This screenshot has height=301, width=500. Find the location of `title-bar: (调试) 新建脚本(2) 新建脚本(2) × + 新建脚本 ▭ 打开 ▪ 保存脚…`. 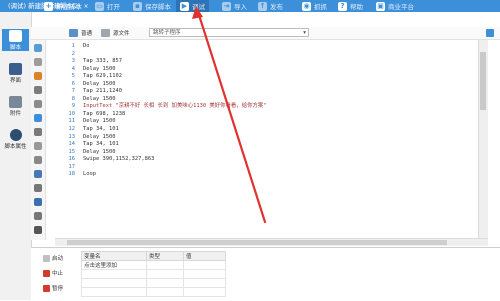

title-bar: (调试) 新建脚本(2) 新建脚本(2) × + 新建脚本 ▭ 打开 ▪ 保存脚… is located at coordinates (250, 6).